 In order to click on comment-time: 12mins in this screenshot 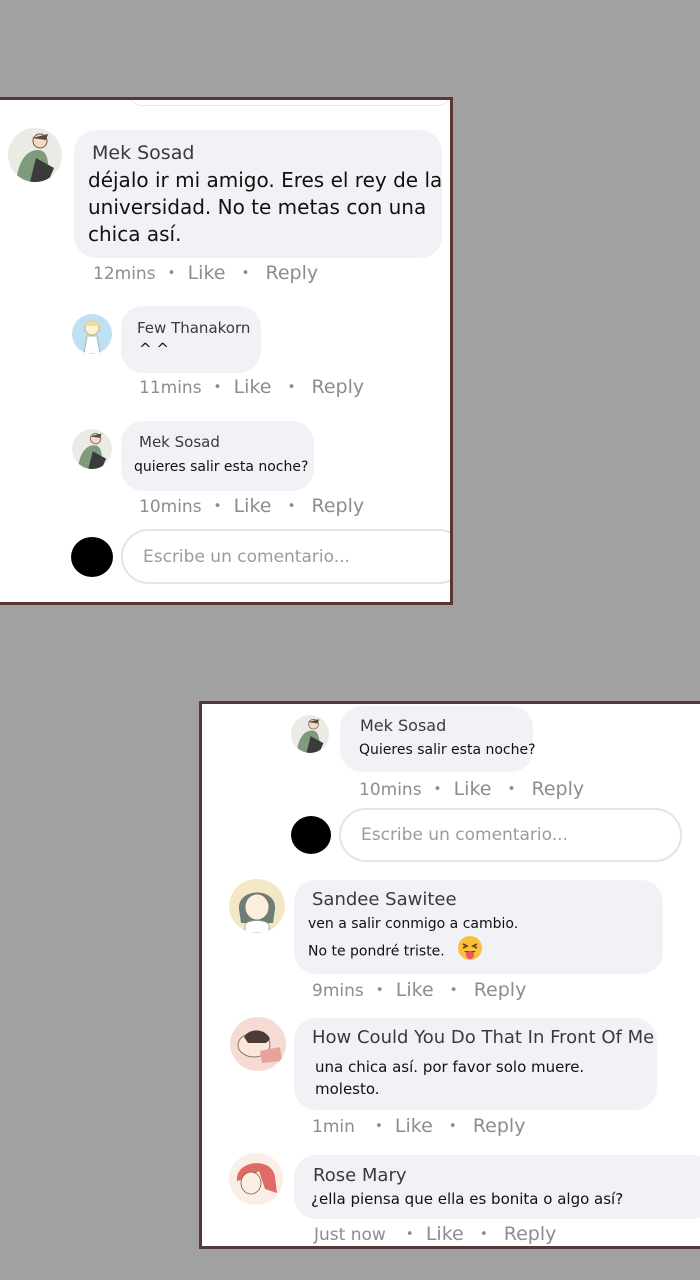, I will do `click(124, 274)`.